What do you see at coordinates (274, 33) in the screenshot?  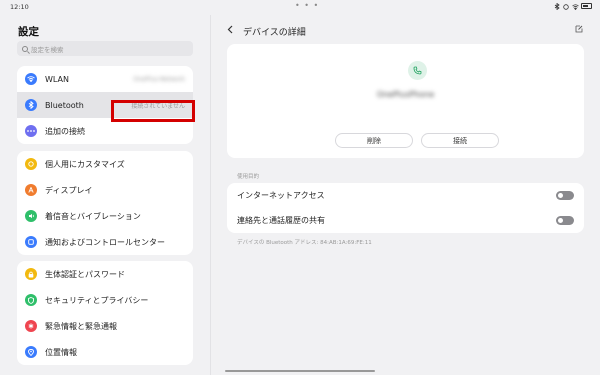 I see `page-title: デバイスの詳細` at bounding box center [274, 33].